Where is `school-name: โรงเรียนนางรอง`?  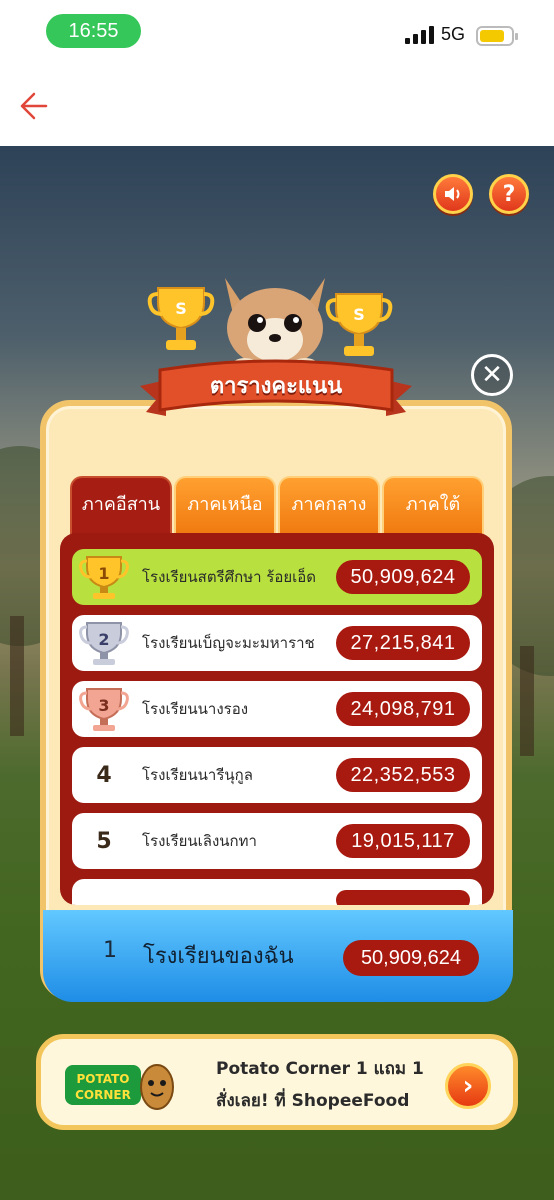 school-name: โรงเรียนนางรอง is located at coordinates (195, 709).